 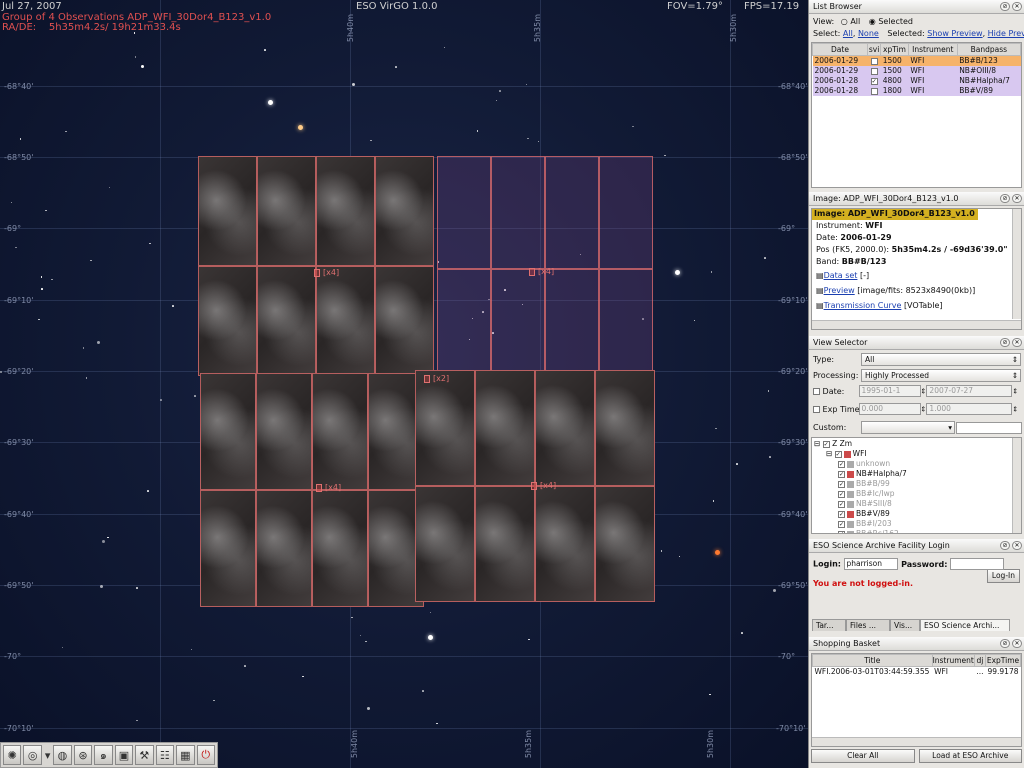 I want to click on select-none-link: None, so click(x=868, y=33).